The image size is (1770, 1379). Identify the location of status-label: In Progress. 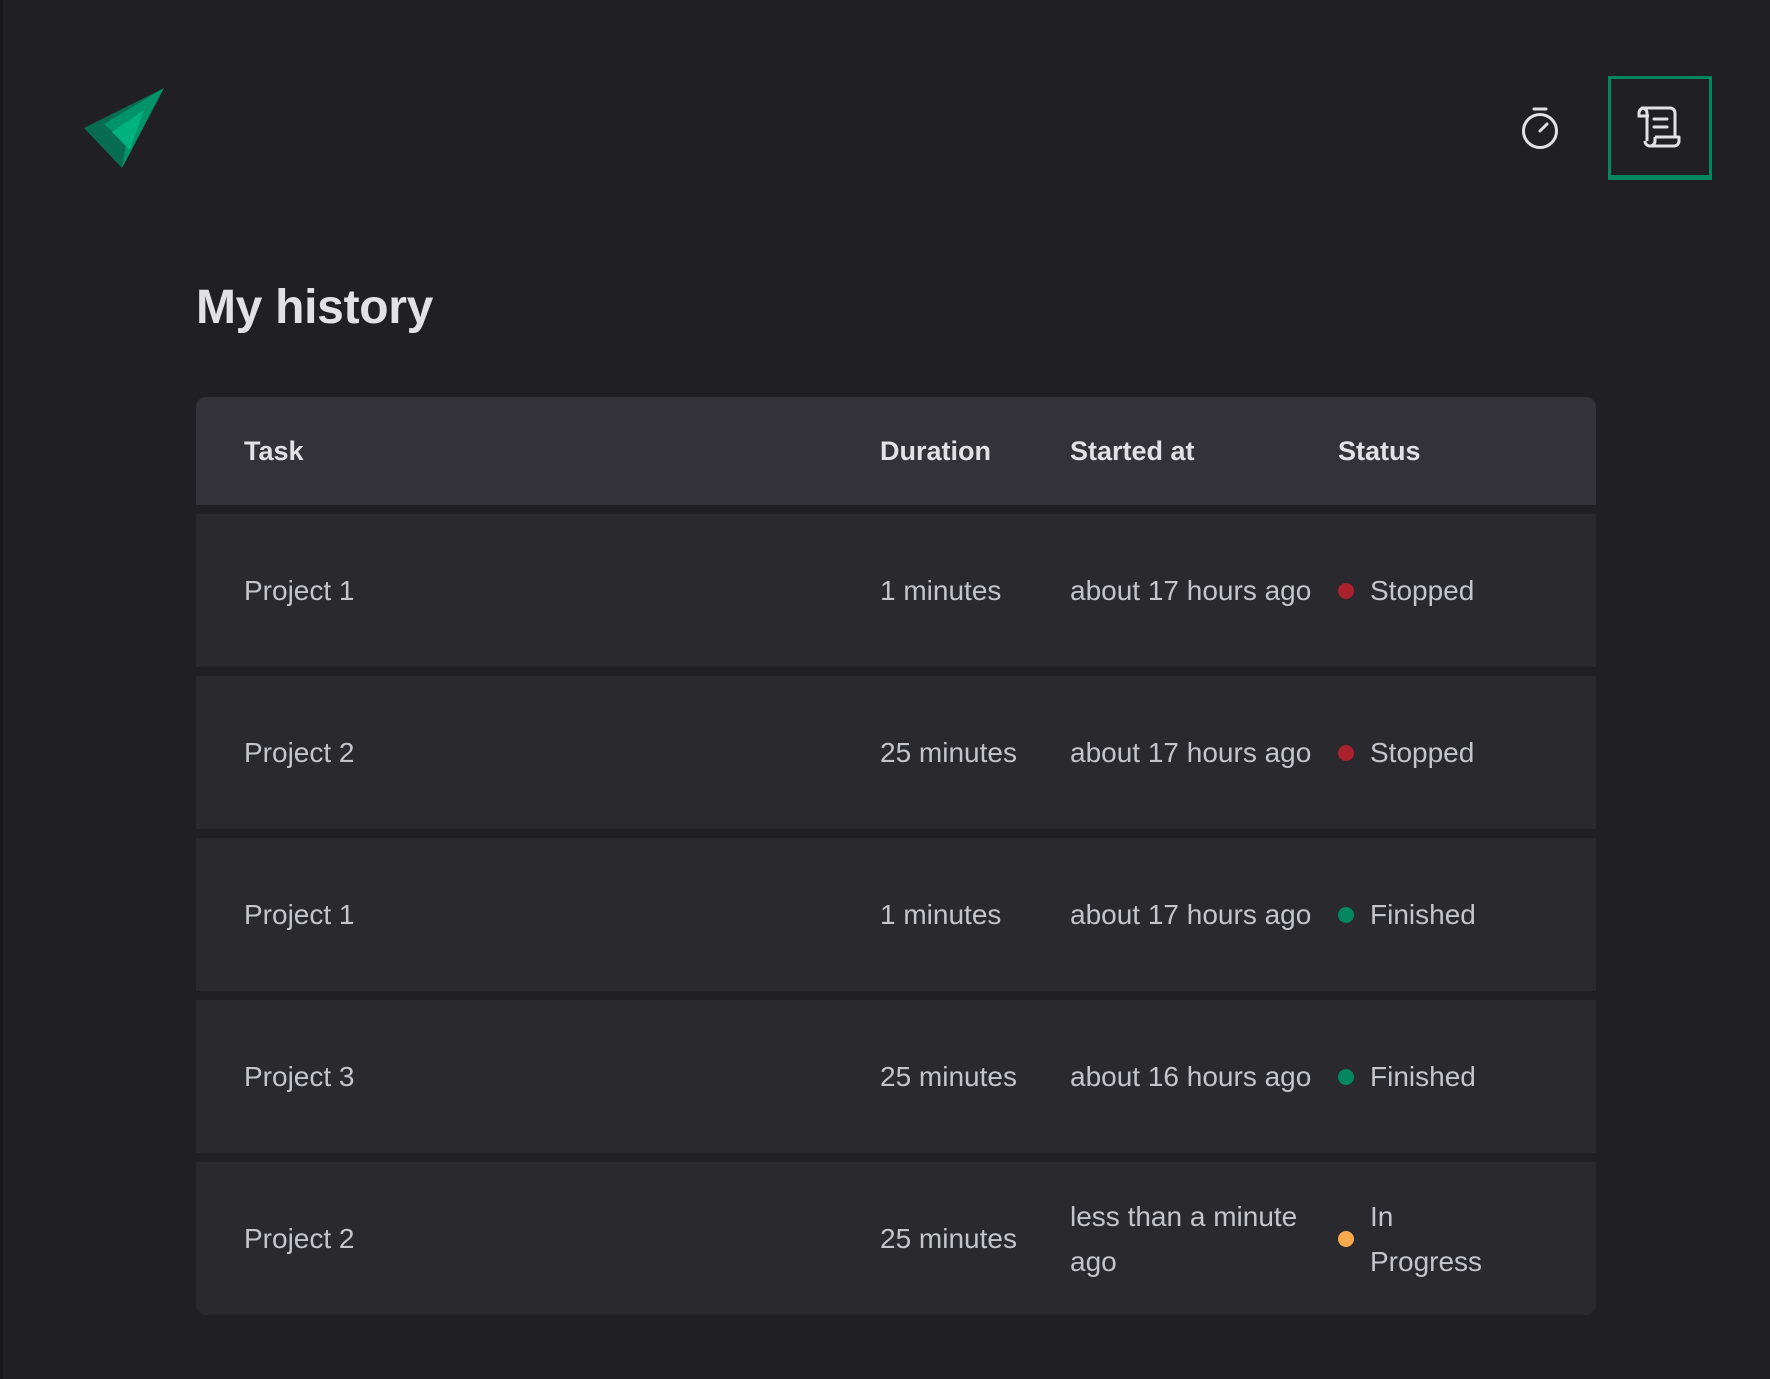
(1426, 1238).